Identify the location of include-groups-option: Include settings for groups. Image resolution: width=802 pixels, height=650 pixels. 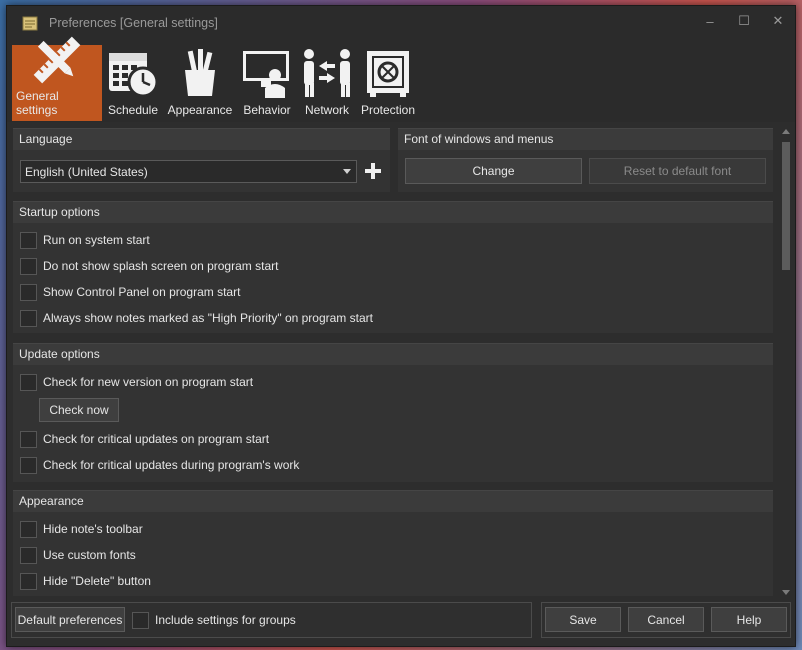
(214, 620).